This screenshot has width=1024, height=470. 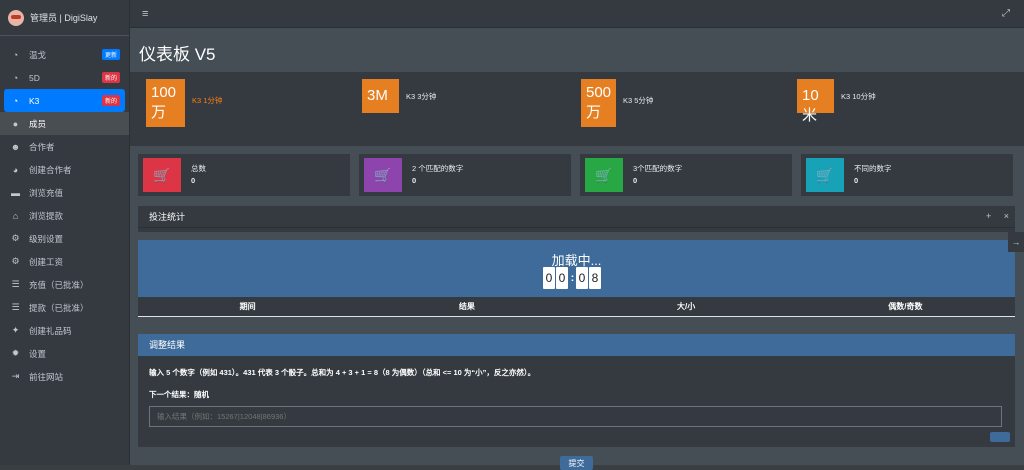 What do you see at coordinates (46, 238) in the screenshot?
I see `sidebar-item-label: 级别设置` at bounding box center [46, 238].